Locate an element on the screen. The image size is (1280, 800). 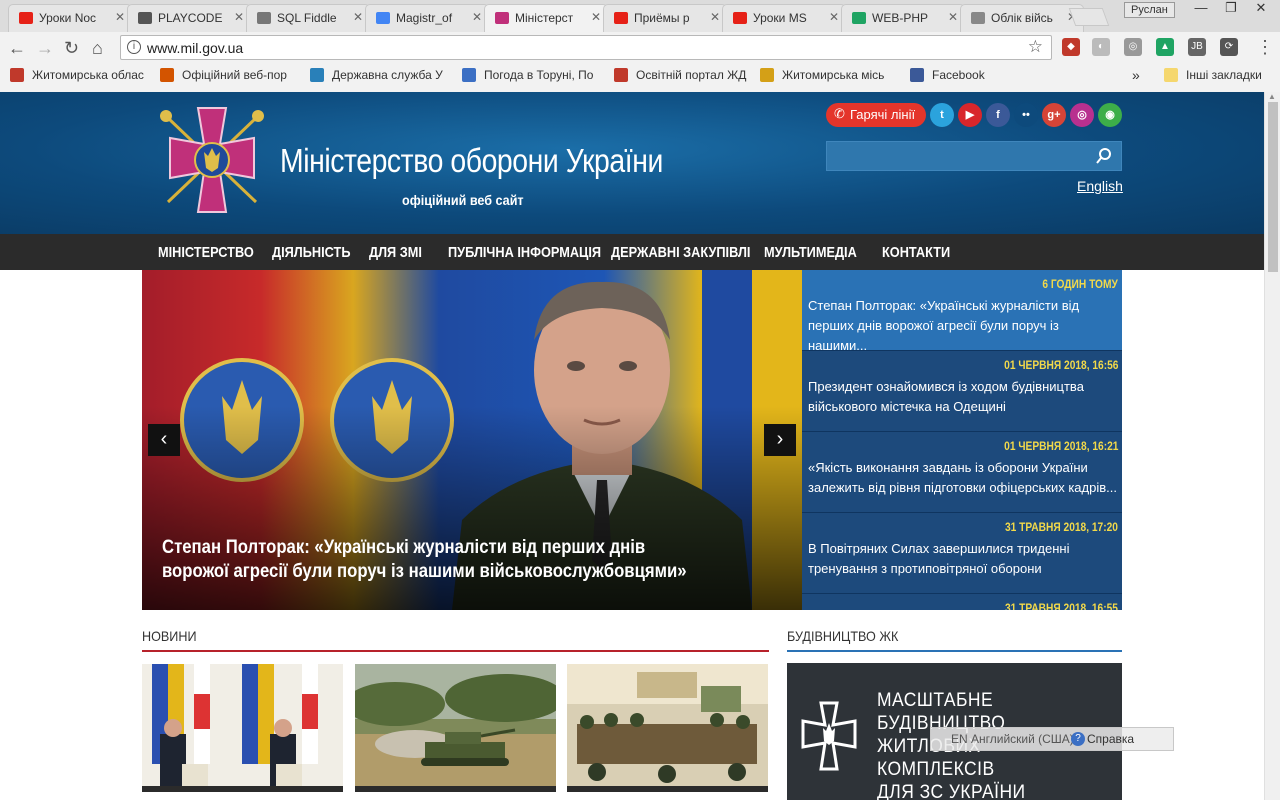
browser-tab: WEB-PHP ✕ is located at coordinates (903, 18).